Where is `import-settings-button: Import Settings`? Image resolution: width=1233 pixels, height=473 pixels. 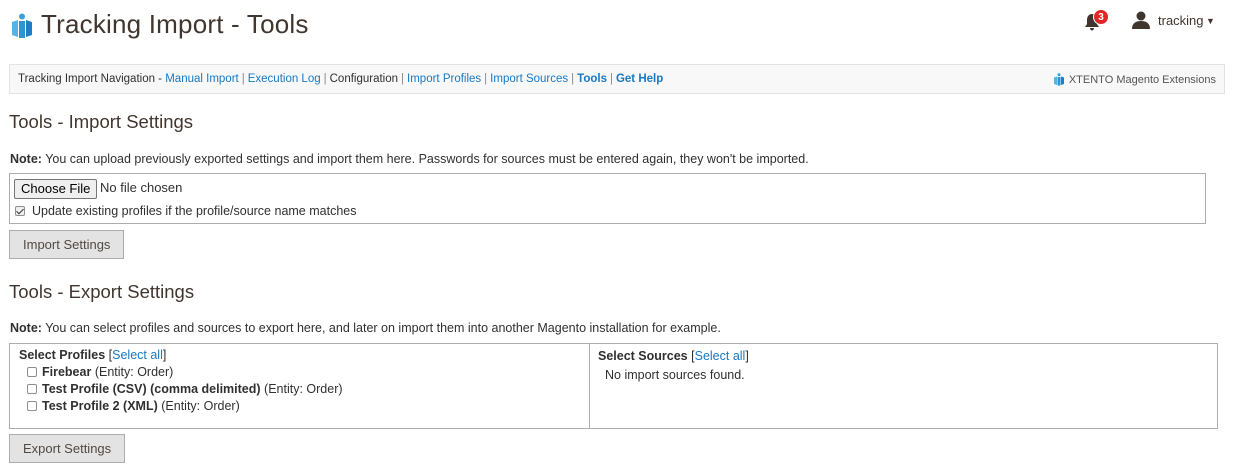 import-settings-button: Import Settings is located at coordinates (67, 244).